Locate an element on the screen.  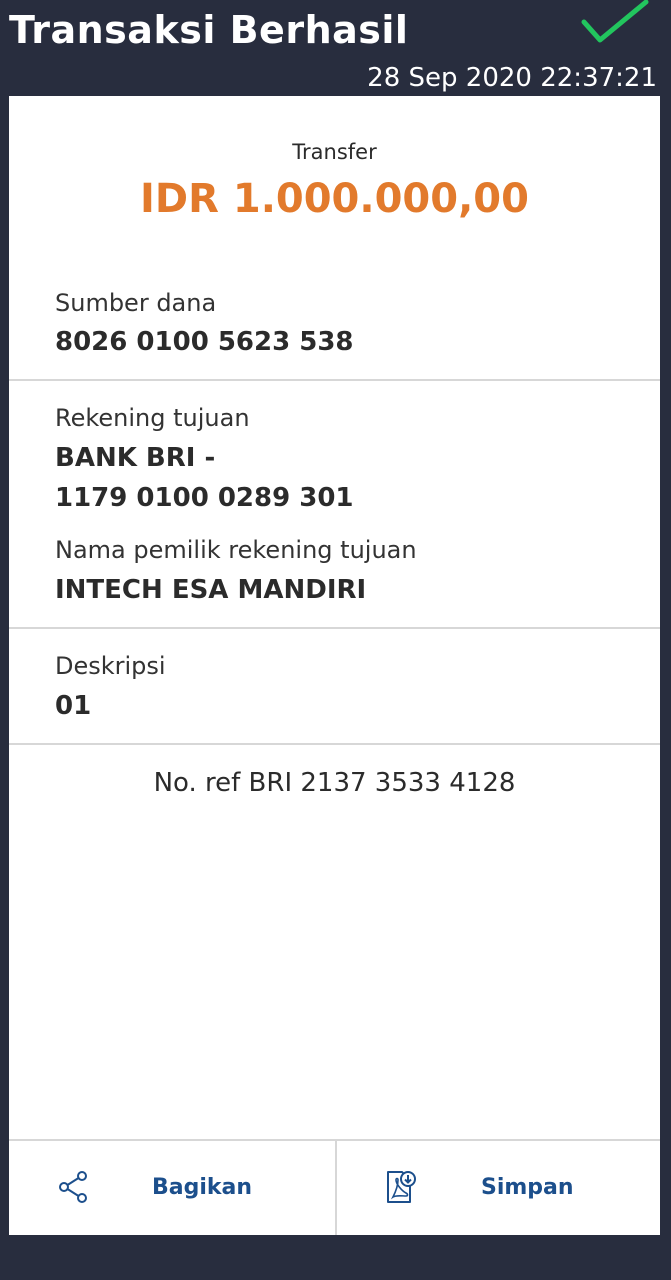
owner-label: Nama pemilik rekening tujuan is located at coordinates (236, 550).